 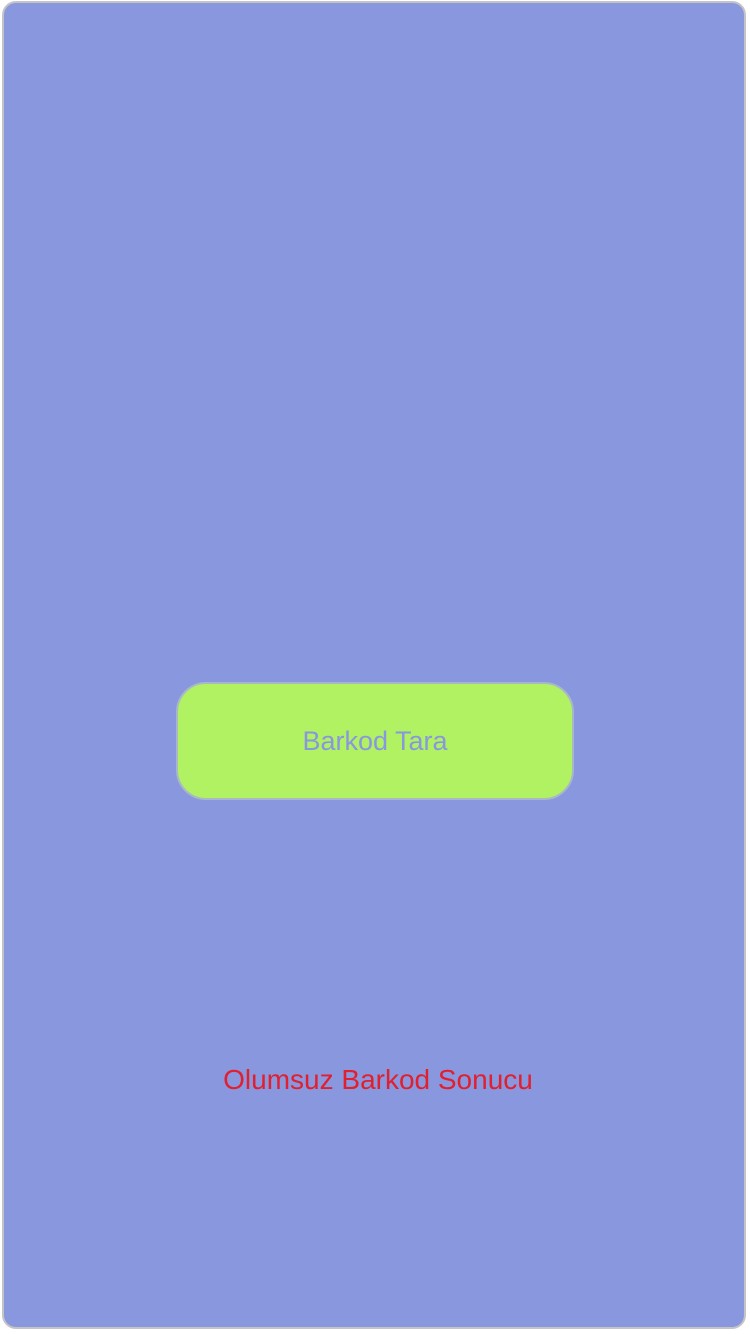 I want to click on scan-barcode-button-label: Barkod Tara, so click(x=375, y=740).